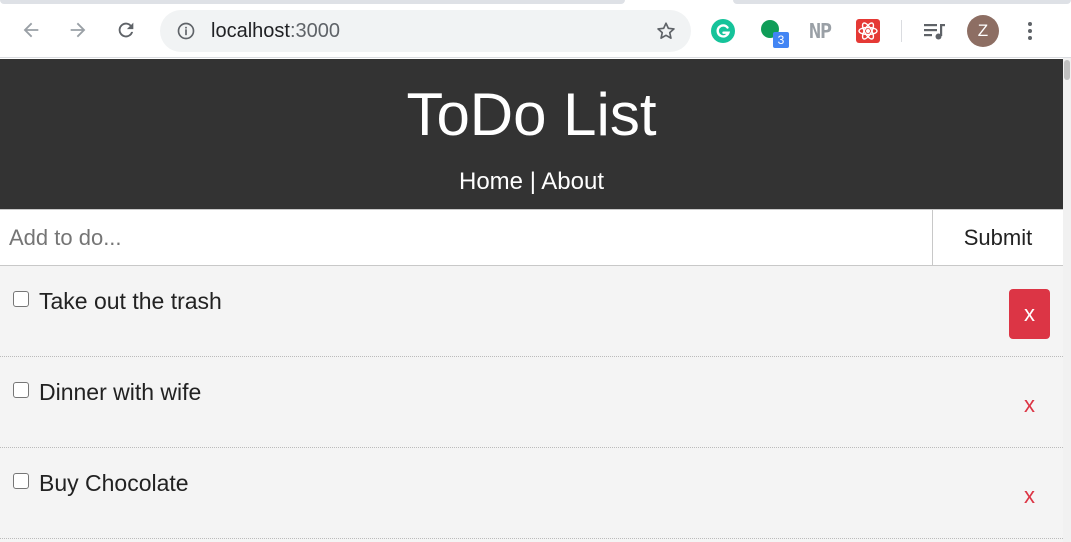 Image resolution: width=1071 pixels, height=542 pixels. I want to click on media-controls-button, so click(934, 31).